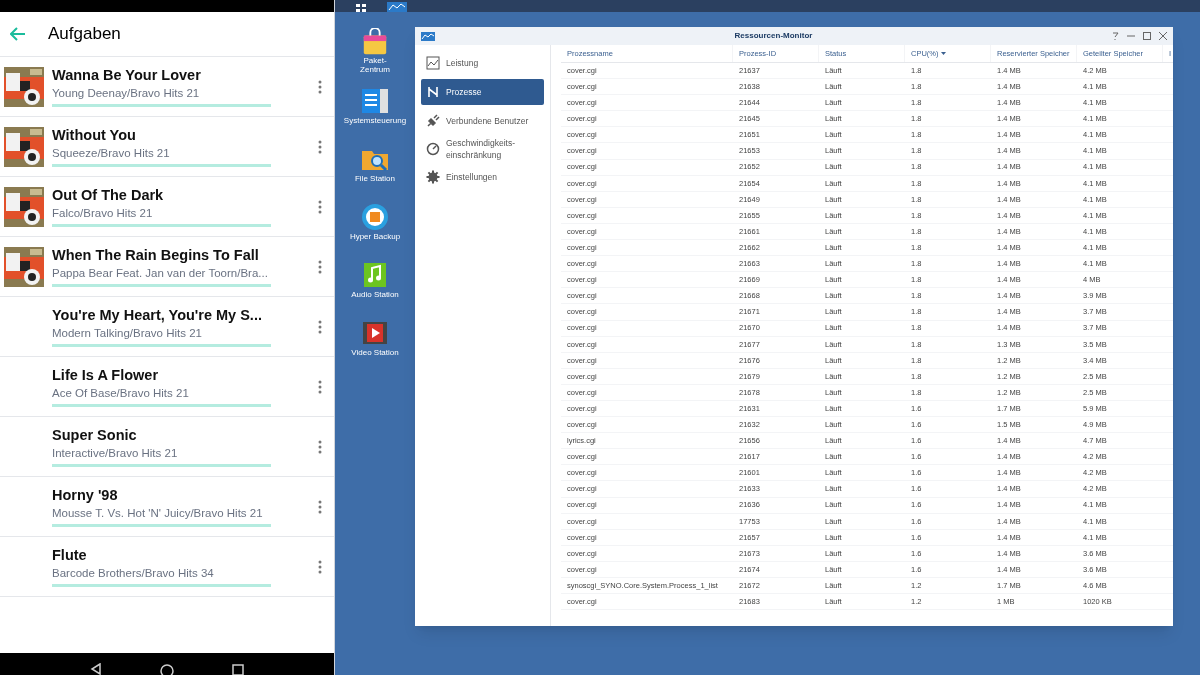 The width and height of the screenshot is (1200, 675). I want to click on backup-icon, so click(375, 217).